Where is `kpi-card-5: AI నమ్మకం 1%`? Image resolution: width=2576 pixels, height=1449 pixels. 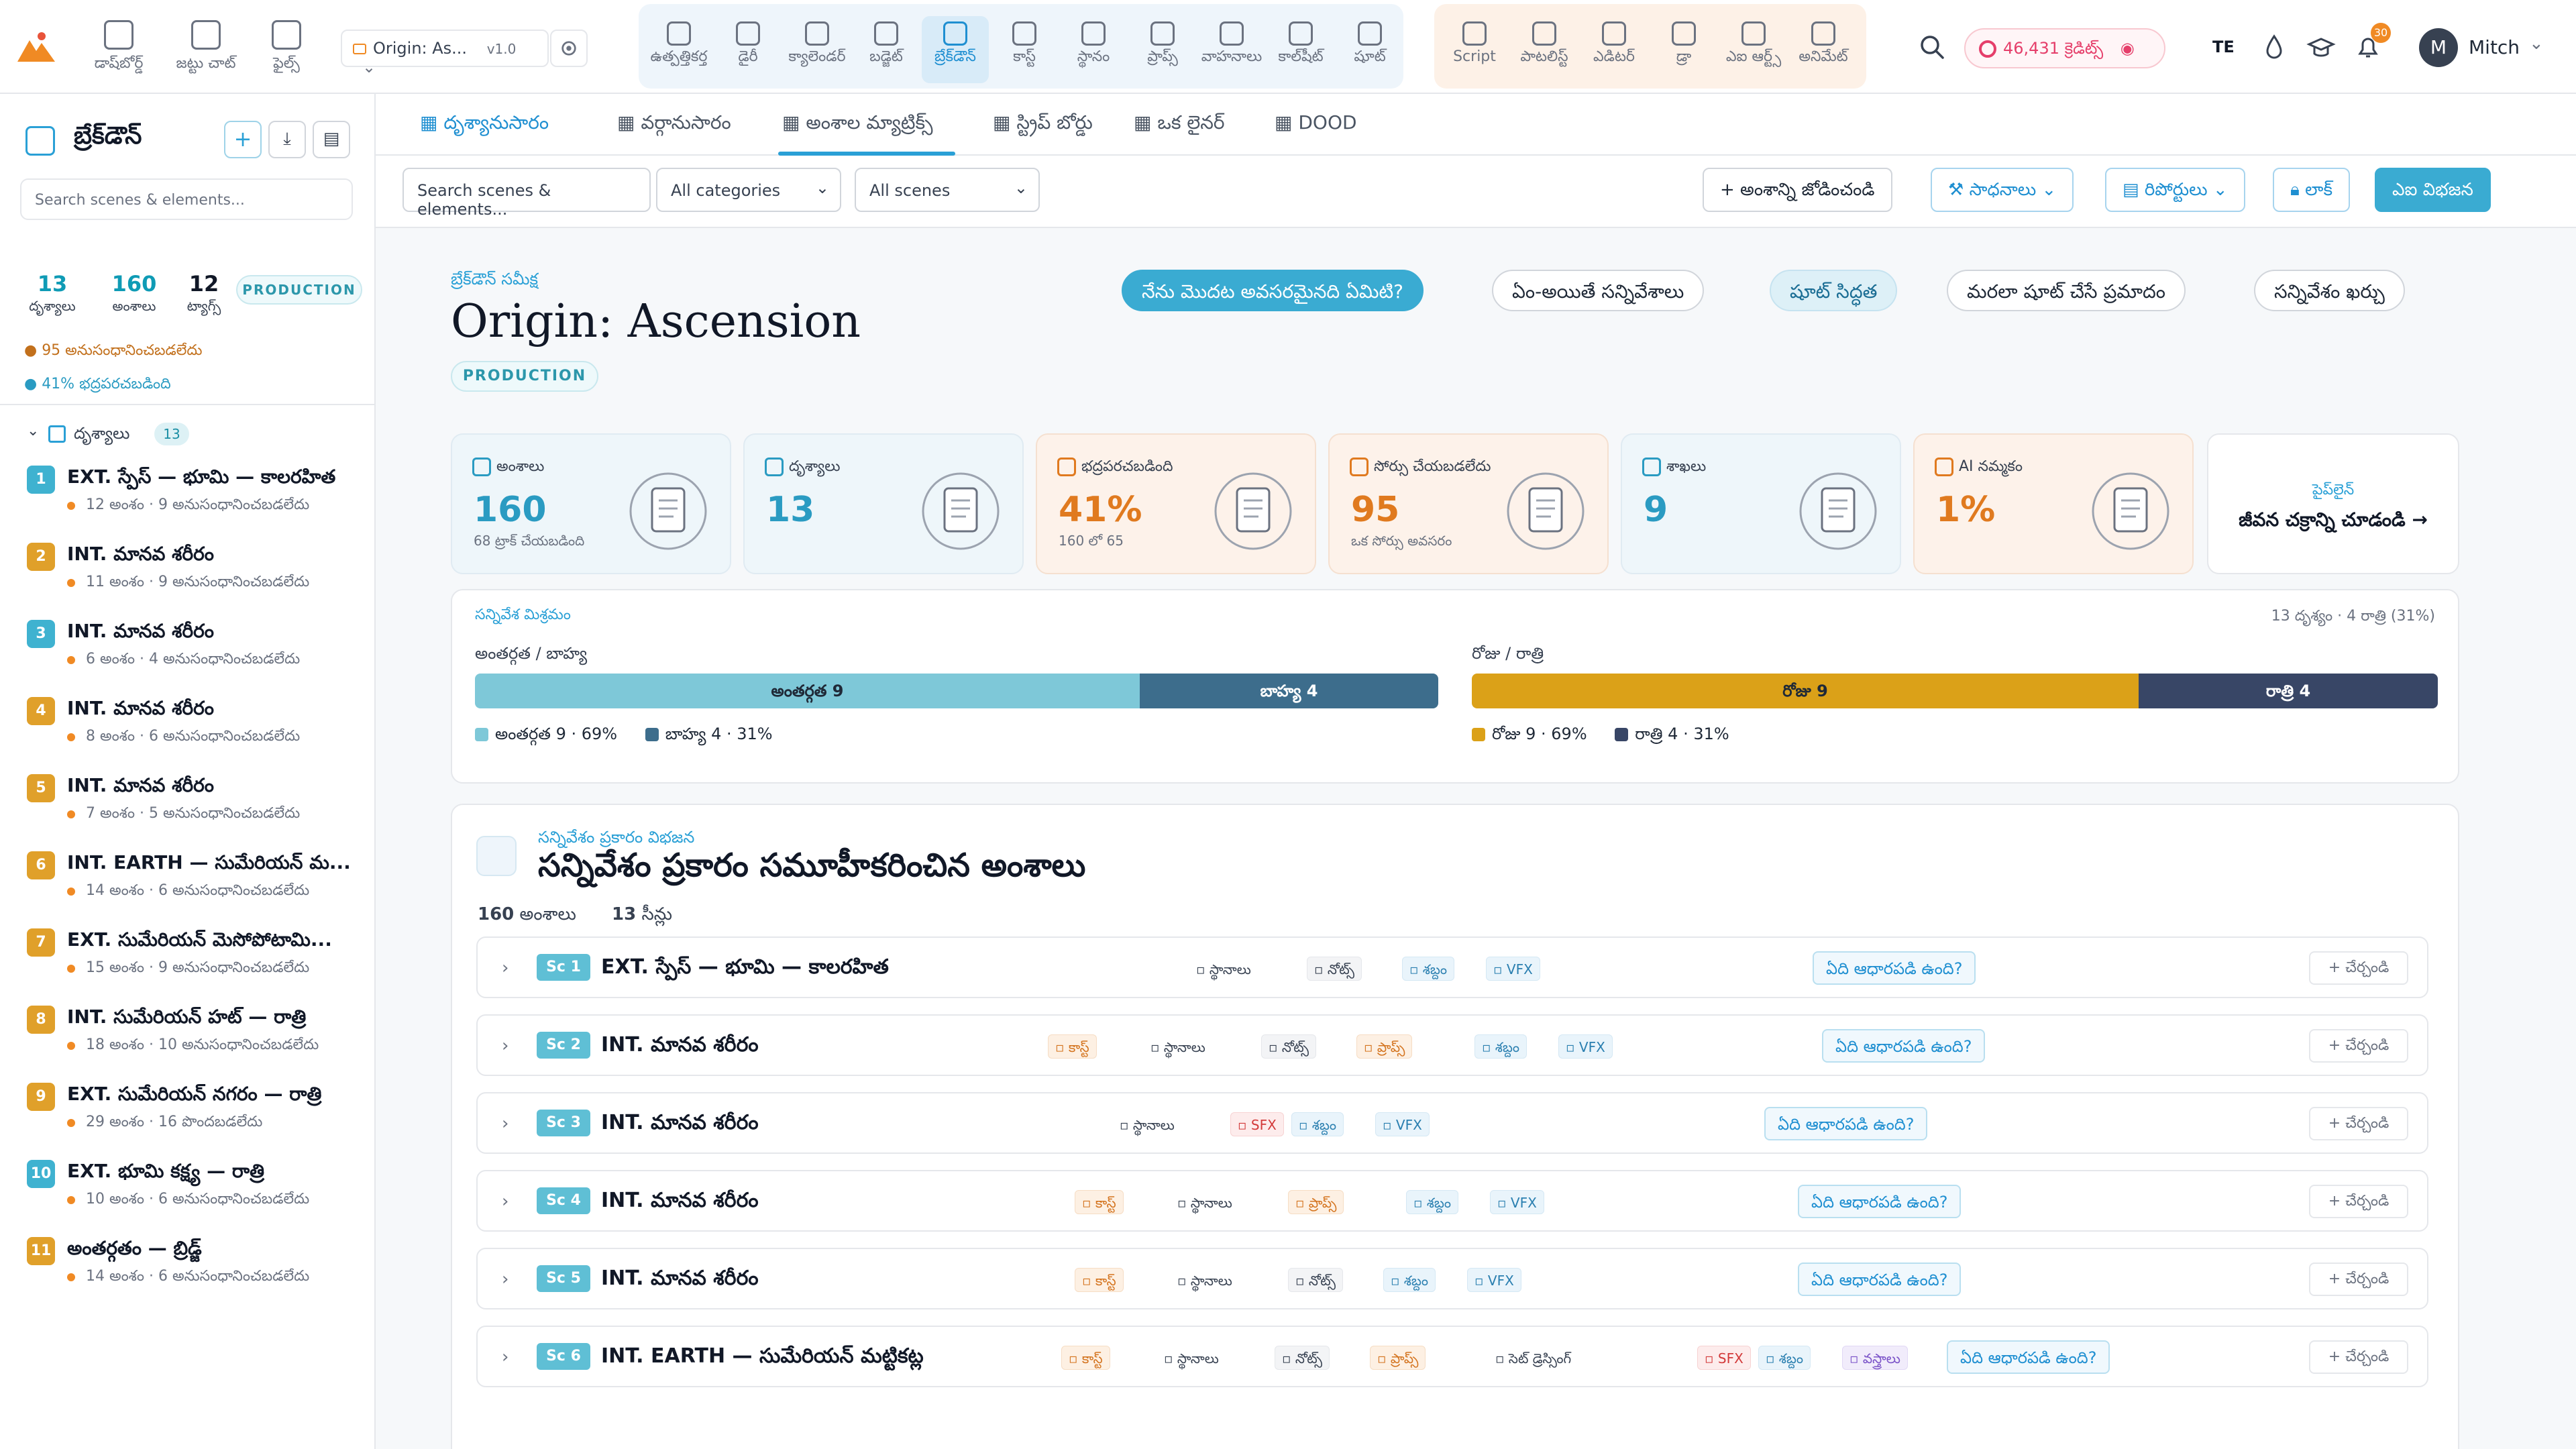 kpi-card-5: AI నమ్మకం 1% is located at coordinates (2053, 503).